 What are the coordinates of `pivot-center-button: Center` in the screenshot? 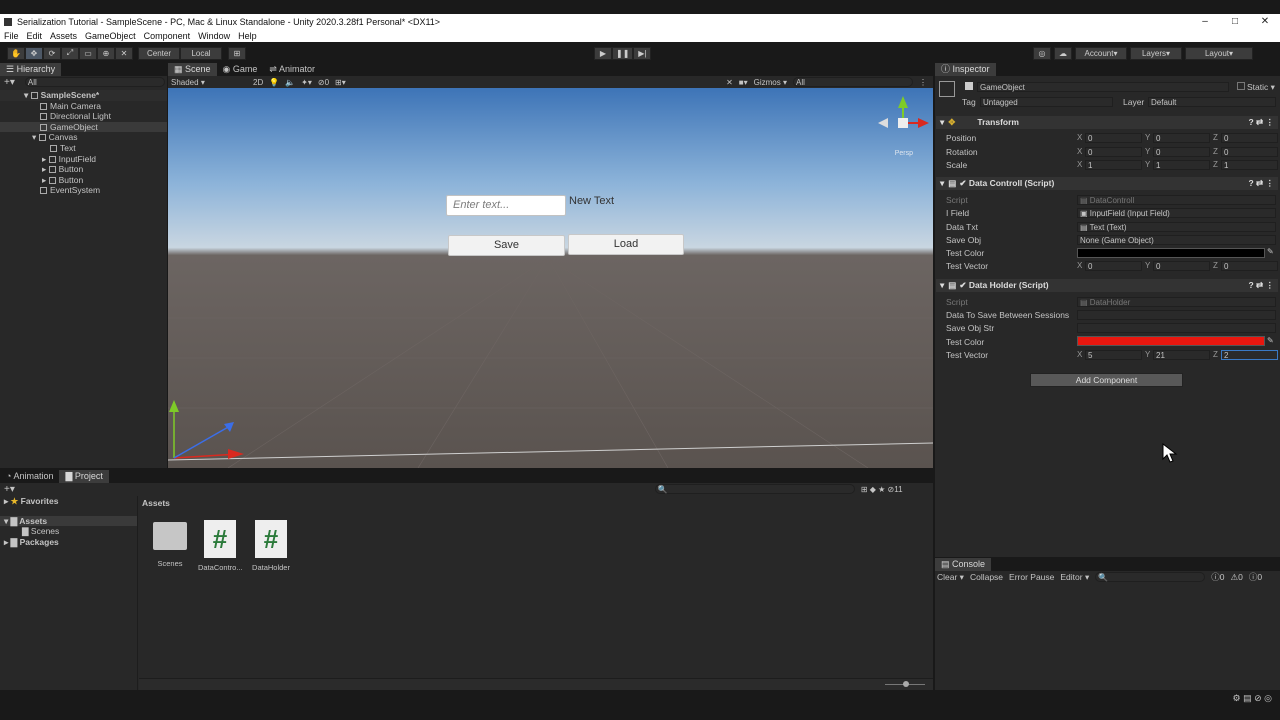 It's located at (159, 53).